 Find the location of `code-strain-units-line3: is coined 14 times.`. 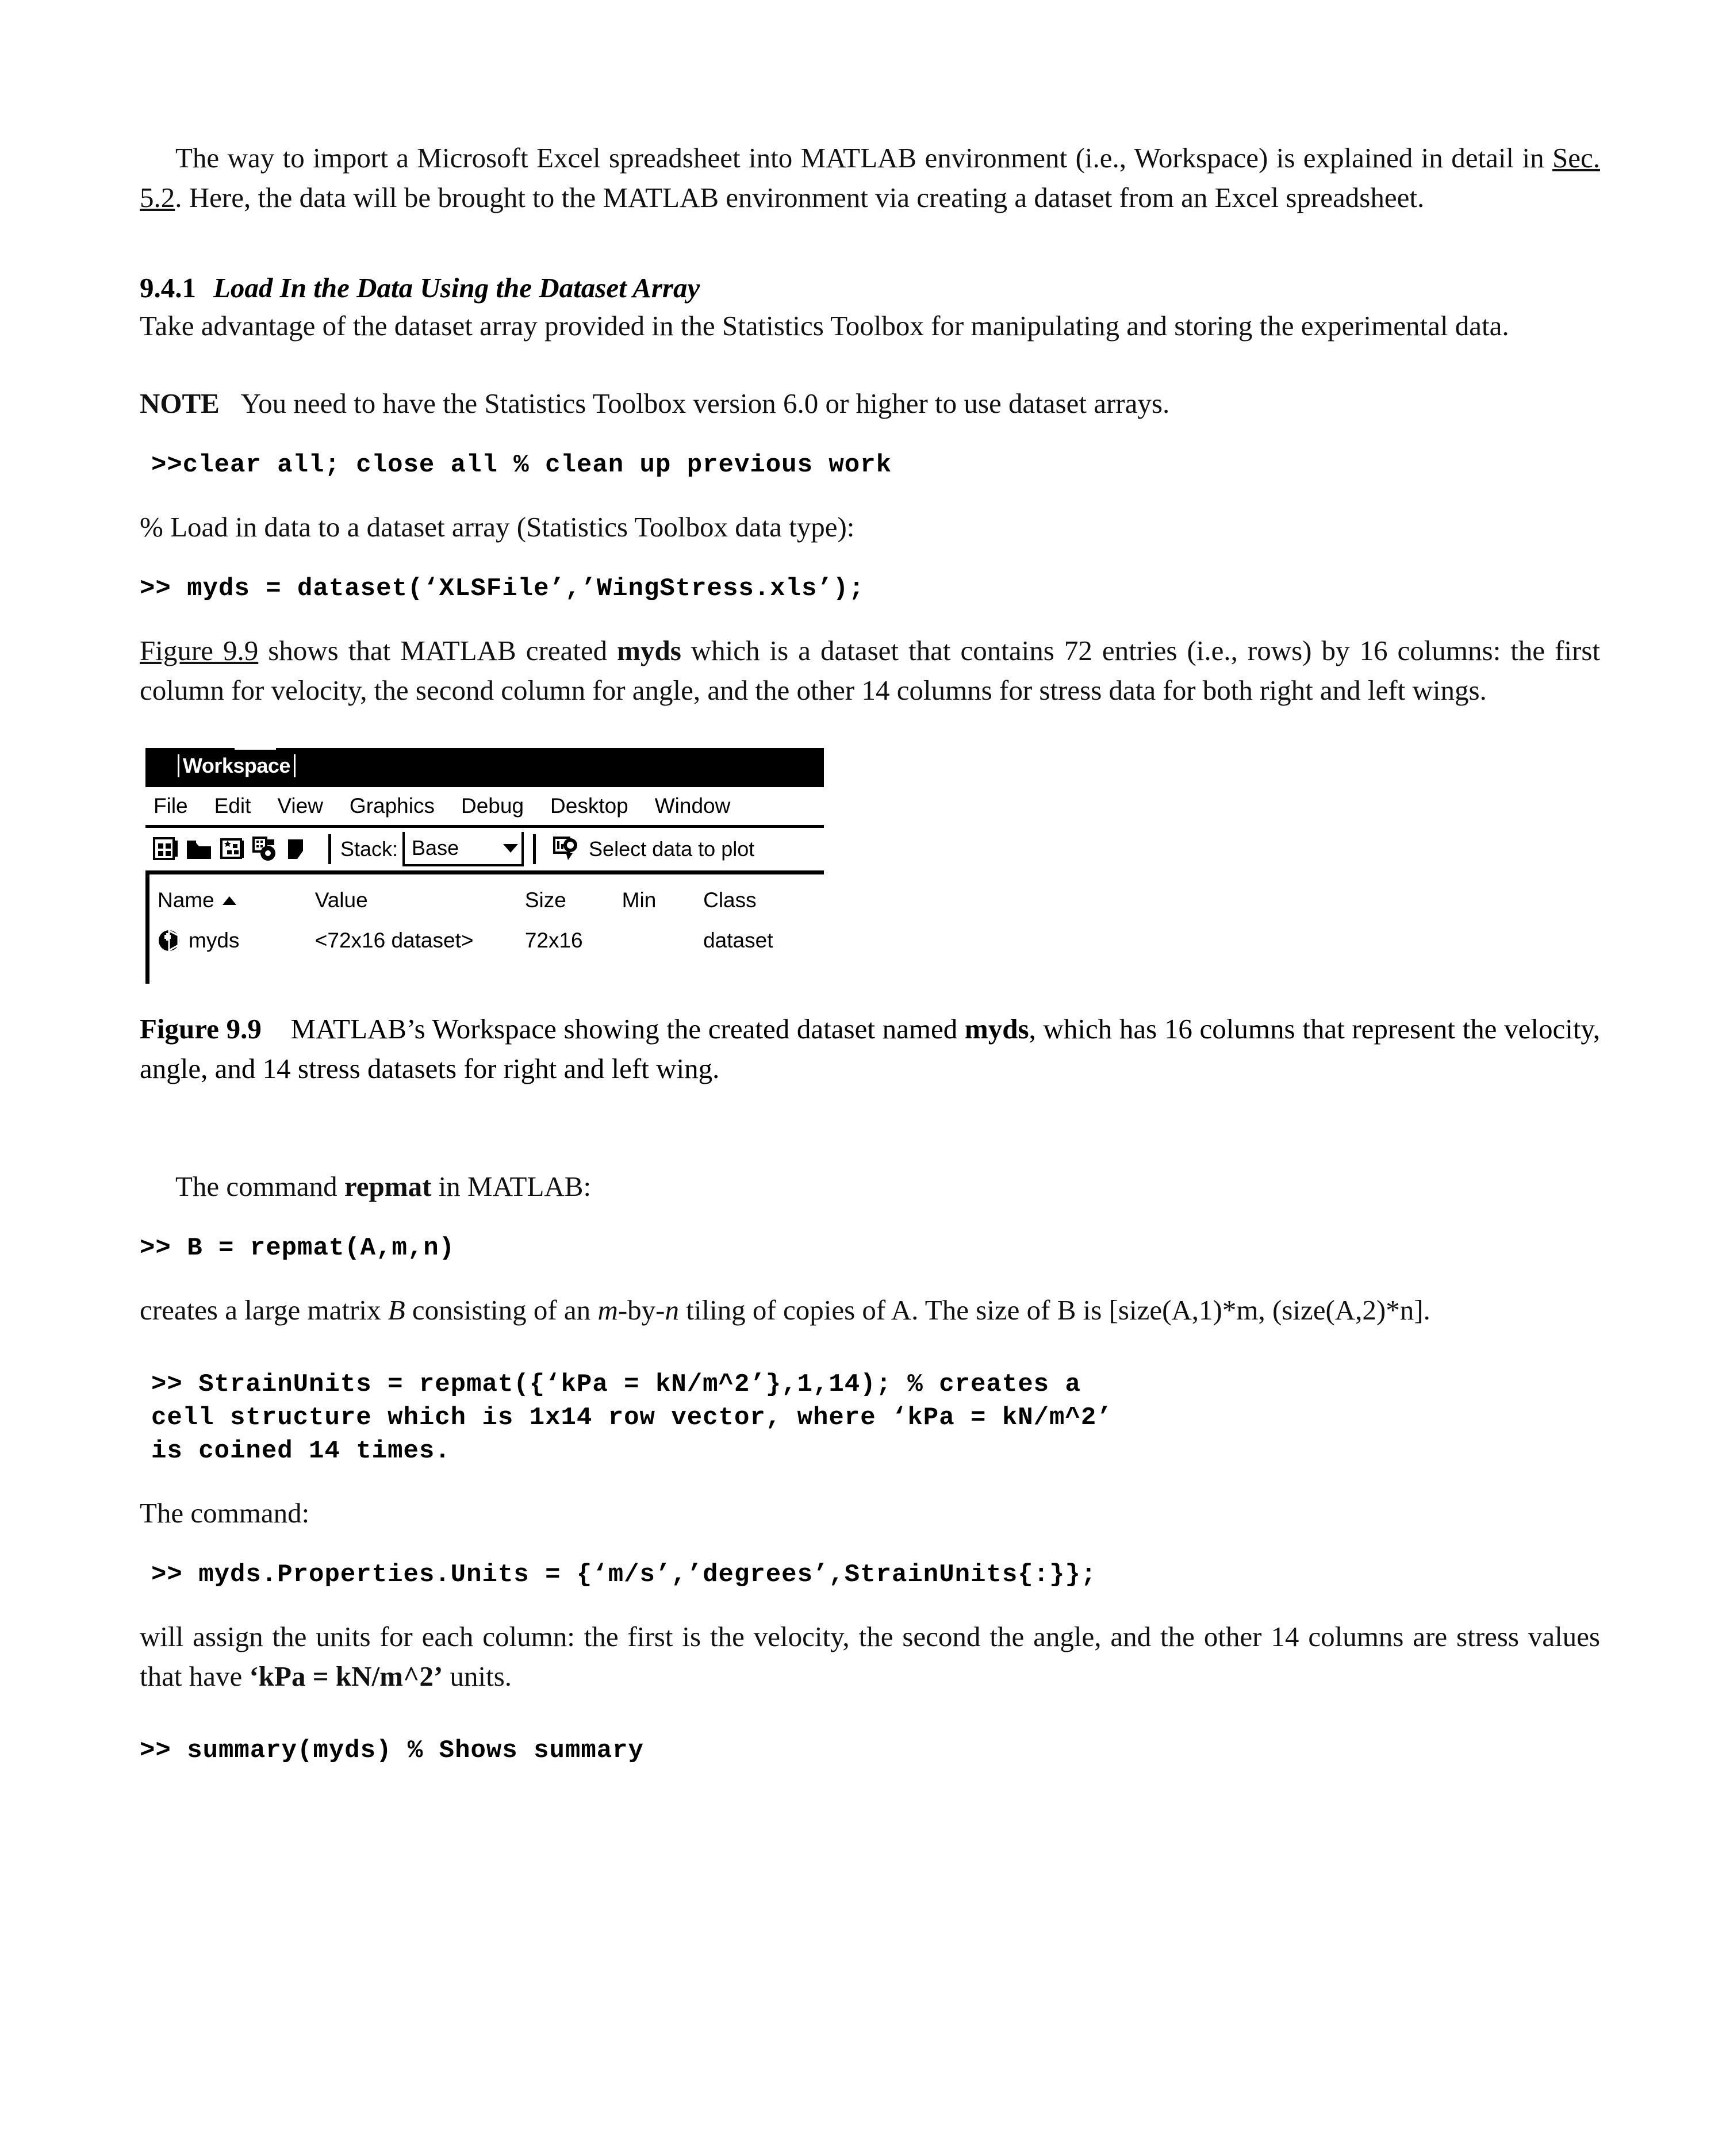

code-strain-units-line3: is coined 14 times. is located at coordinates (870, 1451).